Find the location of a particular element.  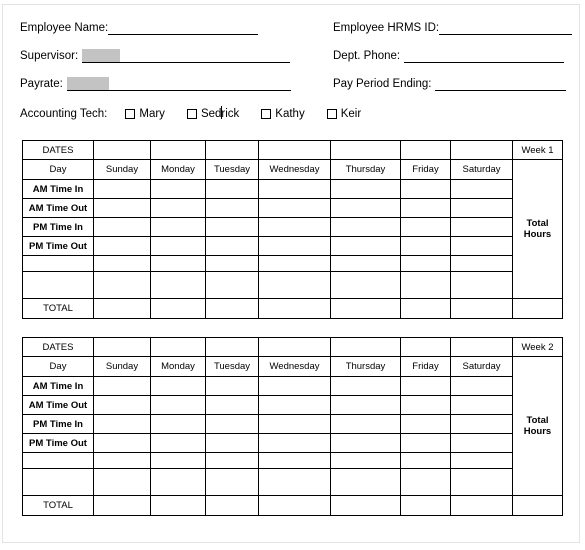

employee-name-input is located at coordinates (183, 29).